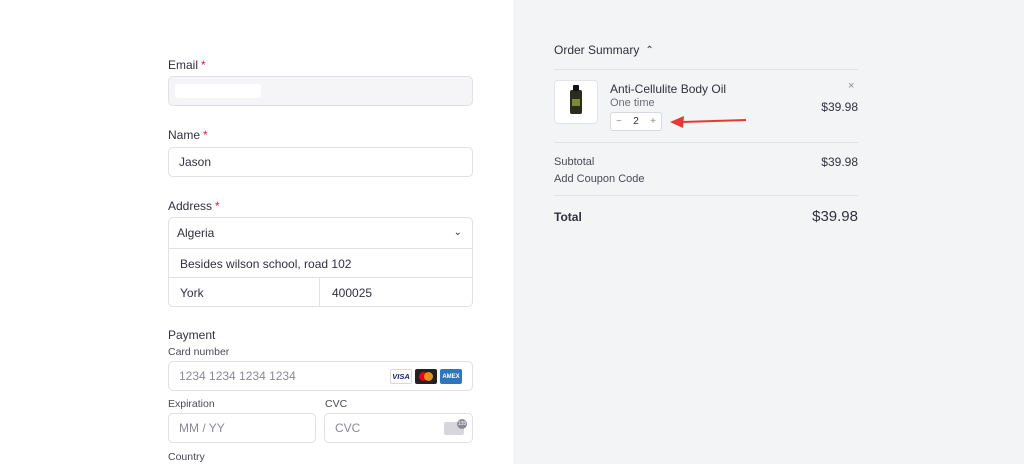 The height and width of the screenshot is (464, 1024). I want to click on country-select: Algeria ⌄, so click(320, 233).